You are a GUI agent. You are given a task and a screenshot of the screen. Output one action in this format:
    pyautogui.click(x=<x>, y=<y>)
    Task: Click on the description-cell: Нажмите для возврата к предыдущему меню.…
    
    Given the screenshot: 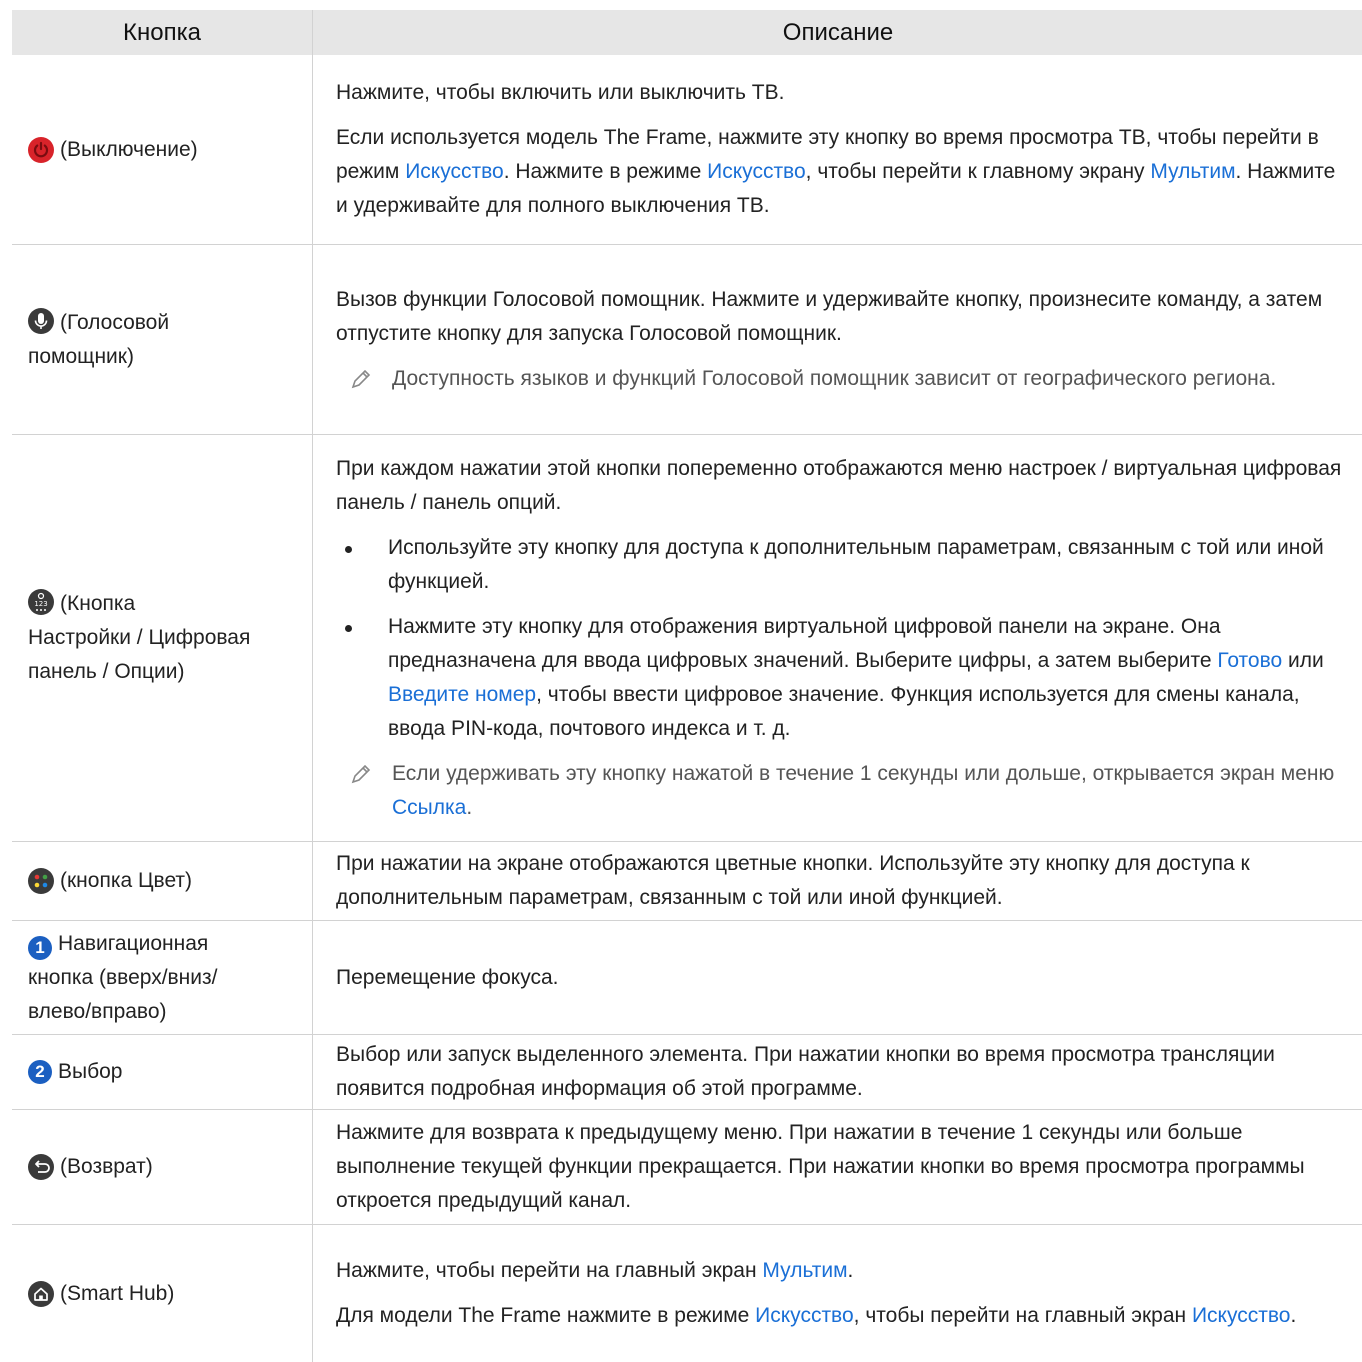 What is the action you would take?
    pyautogui.click(x=837, y=1167)
    